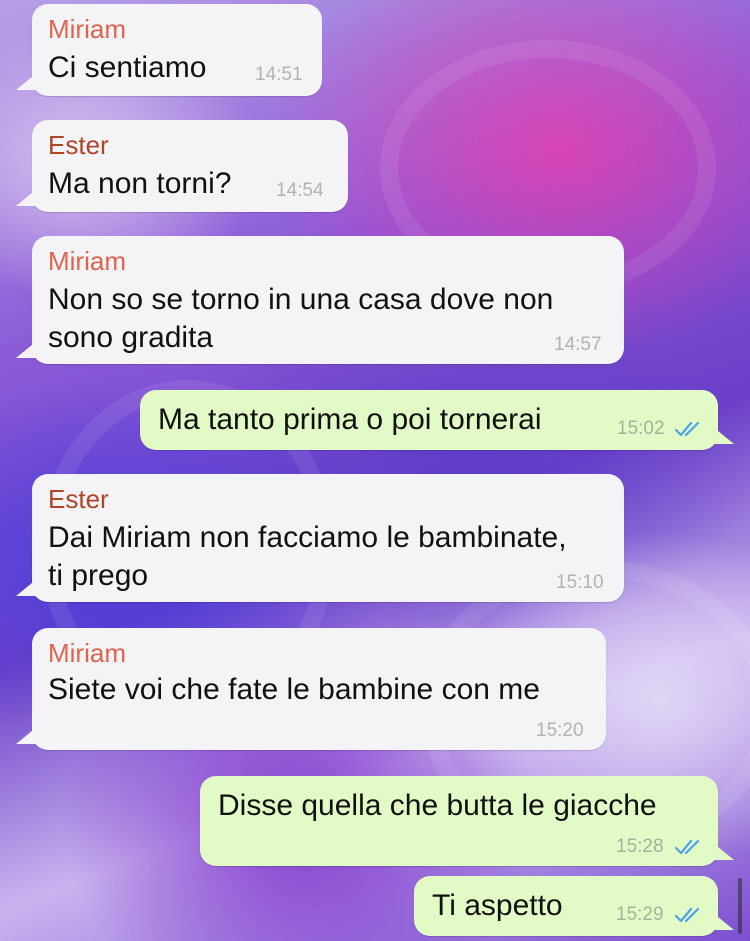 This screenshot has width=750, height=941. Describe the element at coordinates (127, 67) in the screenshot. I see `message-text: Ci sentiamo` at that location.